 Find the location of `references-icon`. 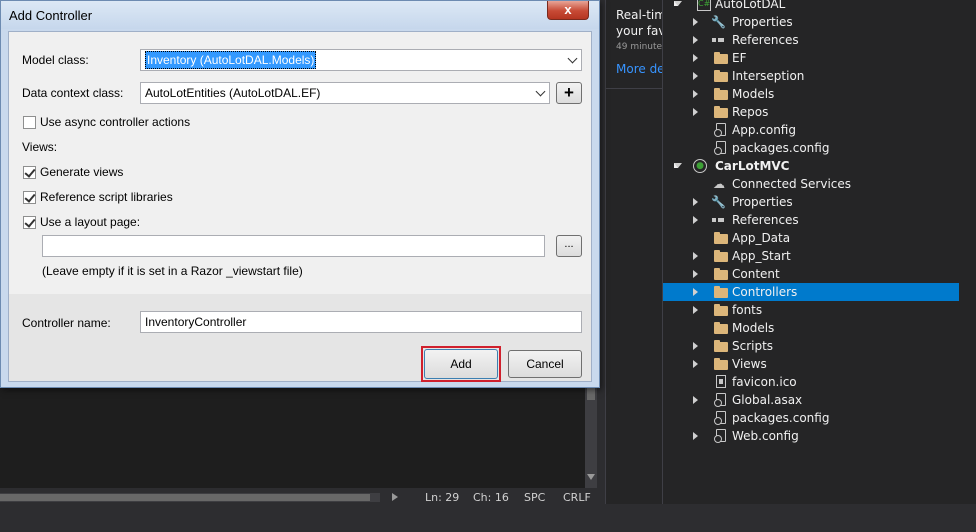

references-icon is located at coordinates (718, 220).